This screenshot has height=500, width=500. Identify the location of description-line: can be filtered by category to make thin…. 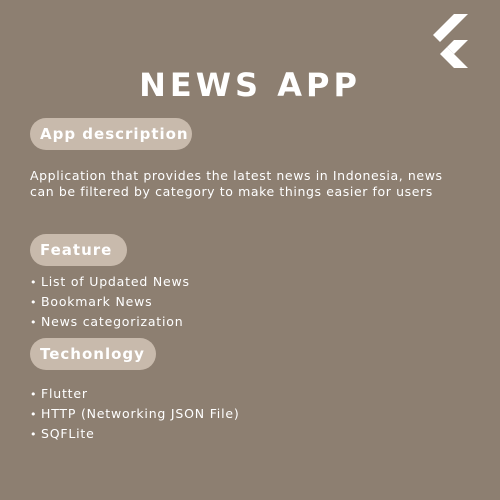
(231, 191).